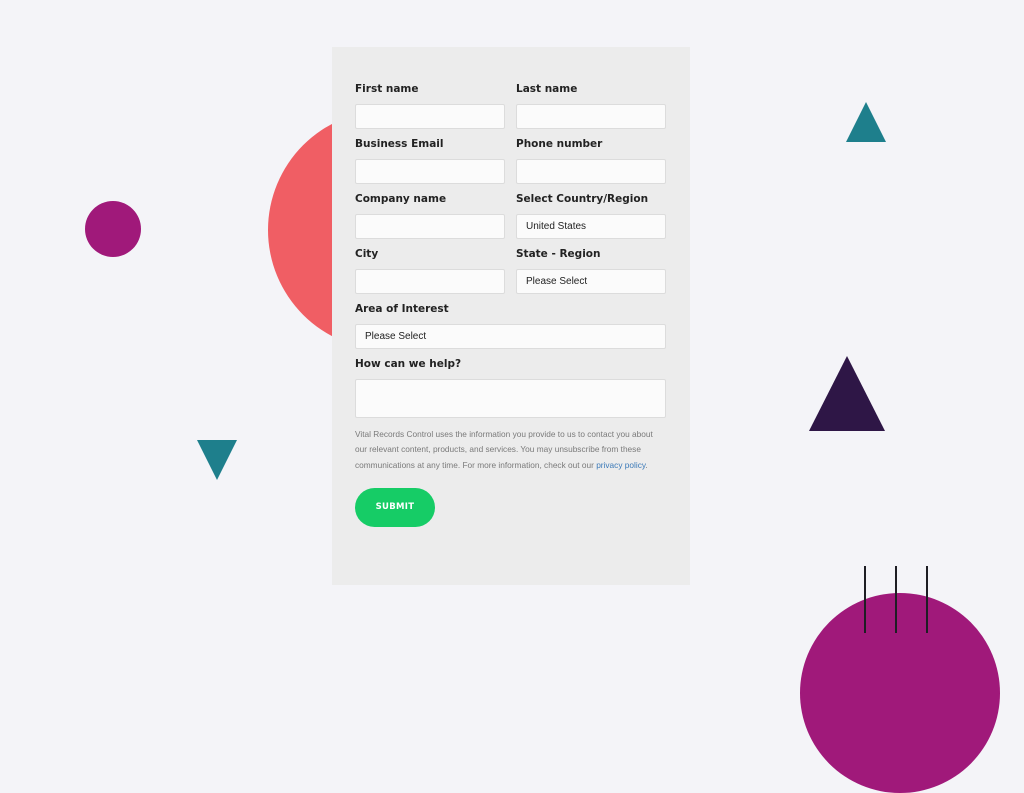 The width and height of the screenshot is (1024, 793). I want to click on country-field: Select Country/Region United States, so click(591, 216).